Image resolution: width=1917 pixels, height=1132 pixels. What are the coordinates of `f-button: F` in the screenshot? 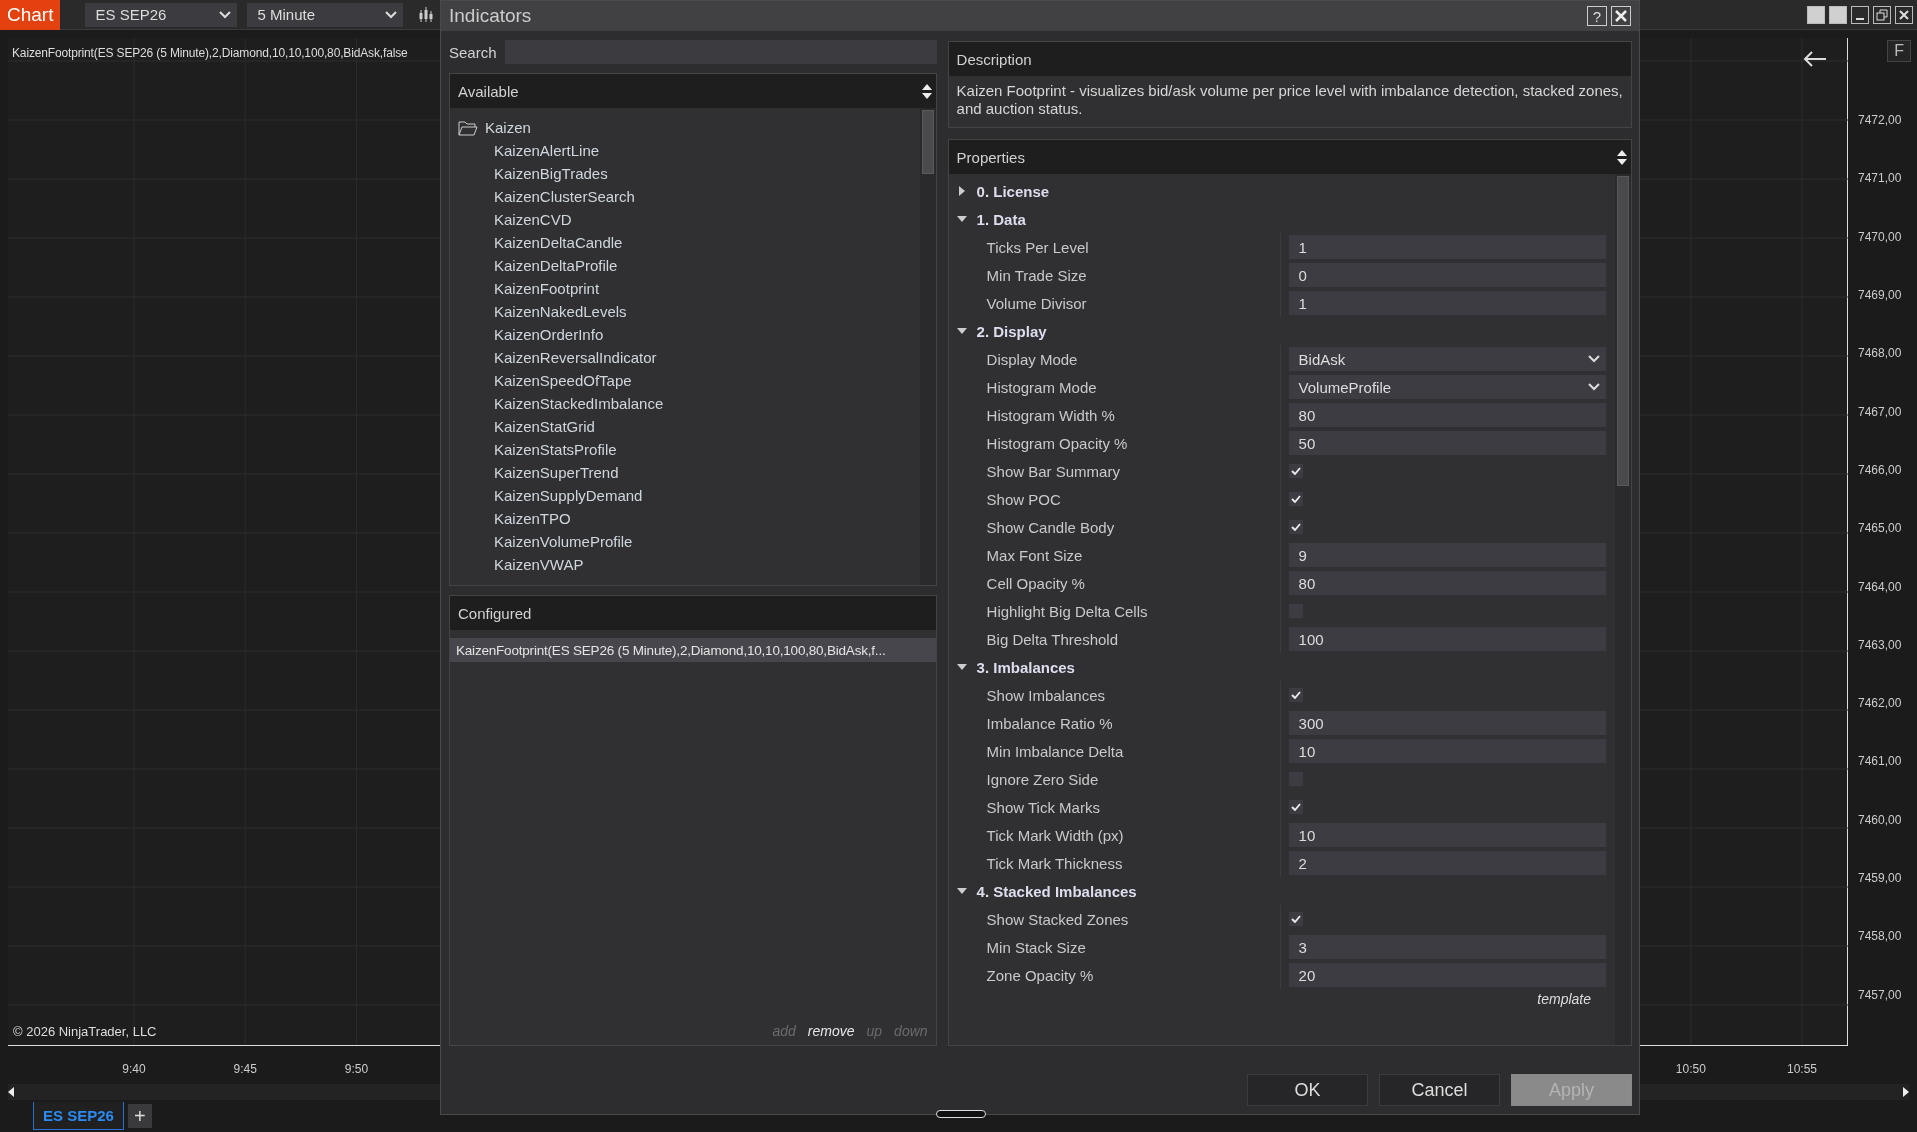 It's located at (1899, 51).